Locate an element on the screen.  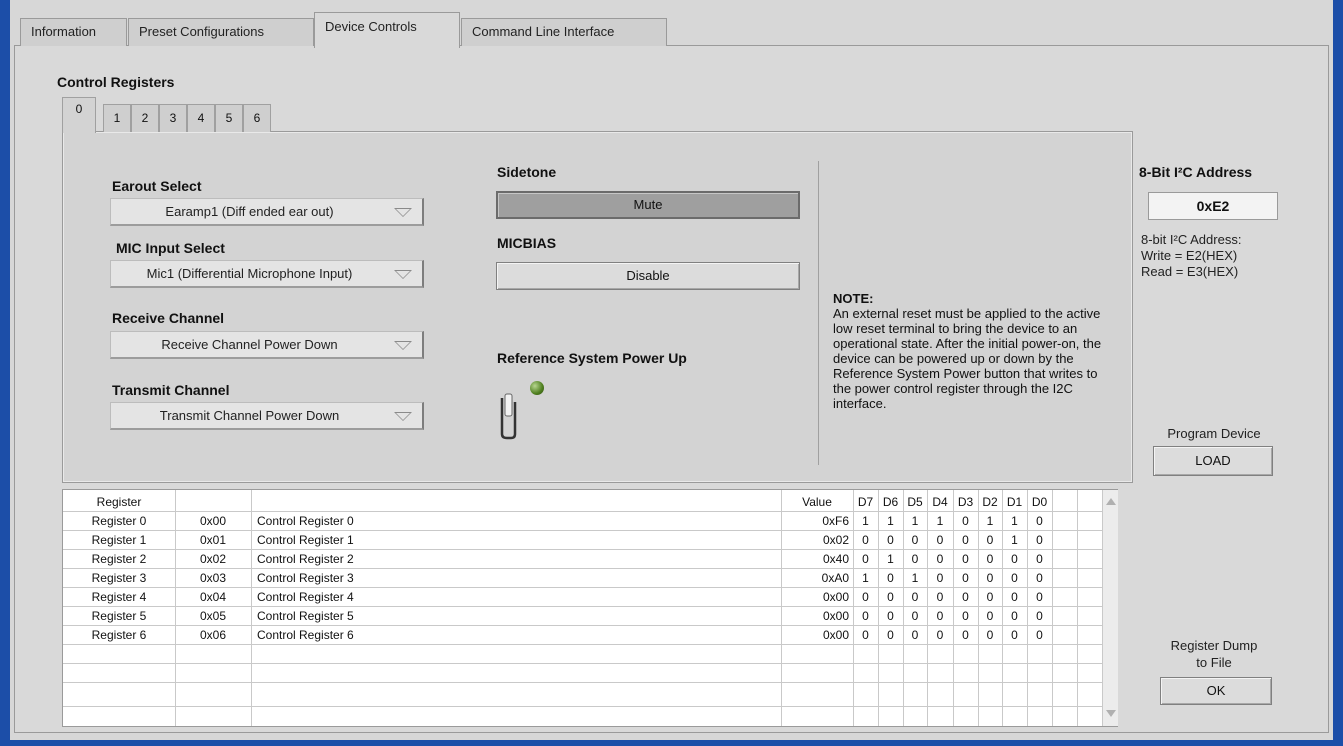
earout-select-dropdown: Earamp1 (Diff ended ear out) is located at coordinates (267, 212).